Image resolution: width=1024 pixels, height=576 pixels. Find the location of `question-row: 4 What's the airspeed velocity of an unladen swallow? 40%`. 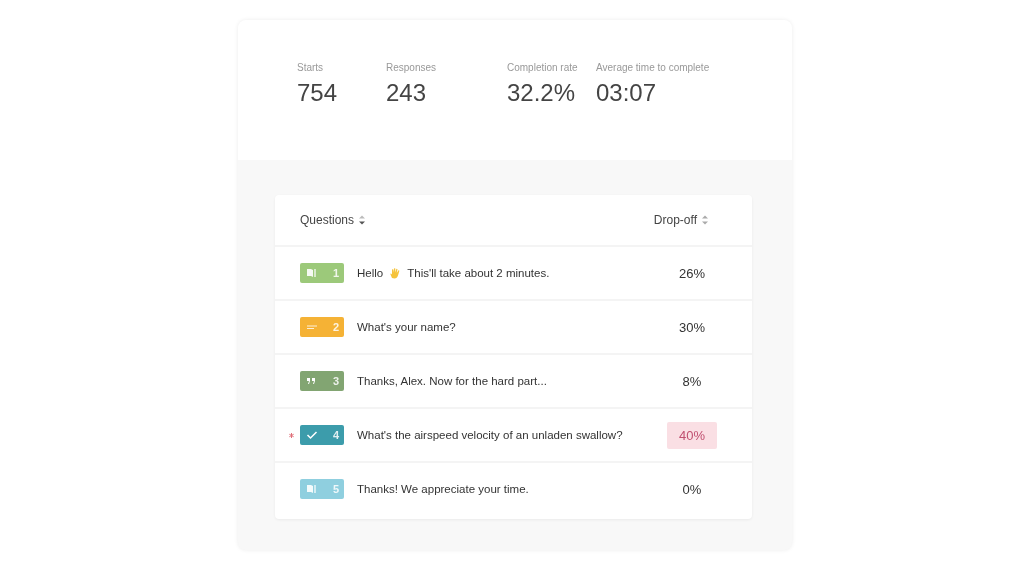

question-row: 4 What's the airspeed velocity of an unladen swallow? 40% is located at coordinates (513, 436).